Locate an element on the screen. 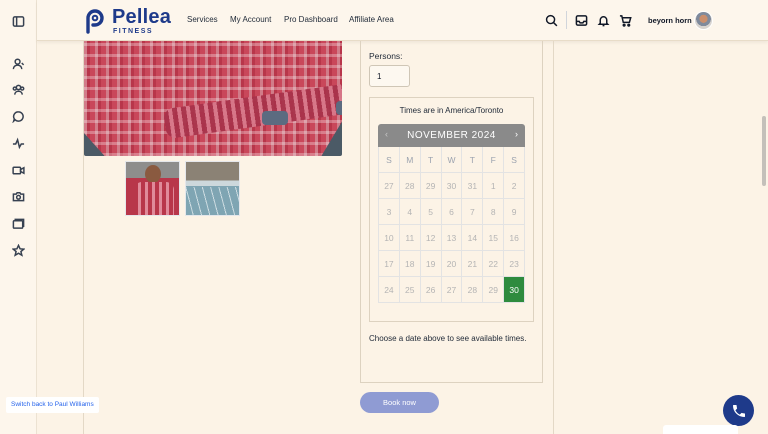  calendar-day: 20 is located at coordinates (452, 264).